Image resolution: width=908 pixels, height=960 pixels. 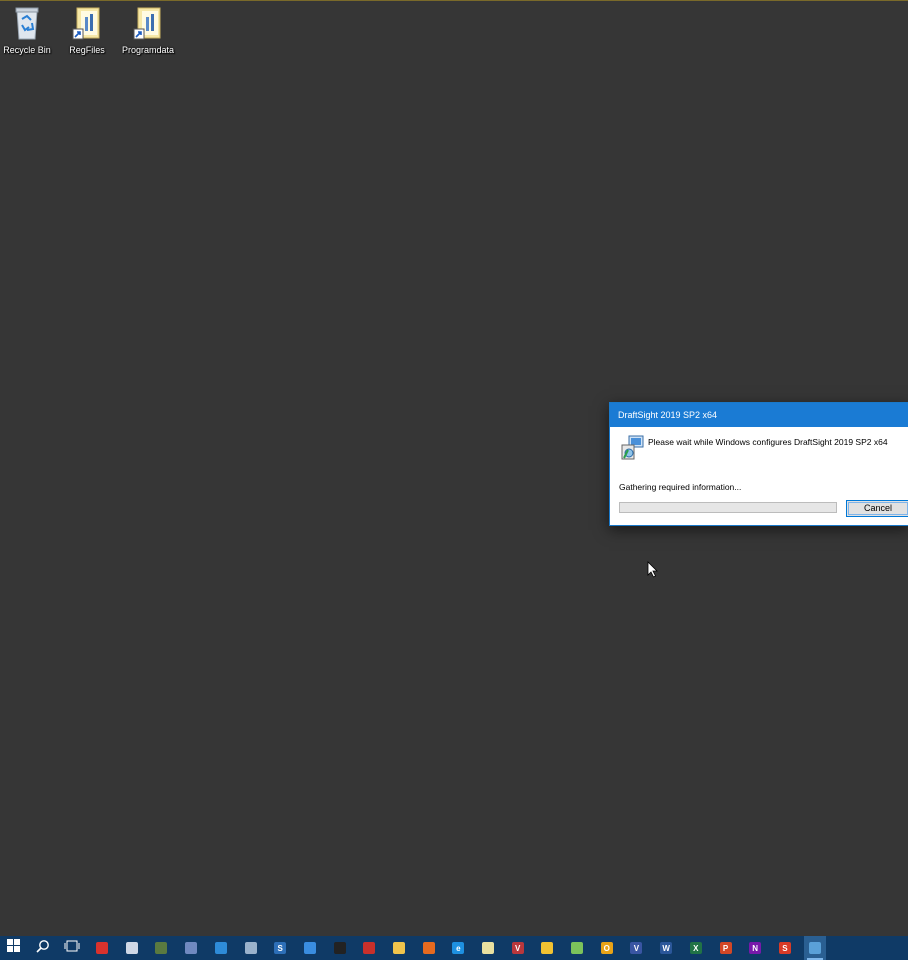 I want to click on taskbar-button-powerpoint: P, so click(x=726, y=948).